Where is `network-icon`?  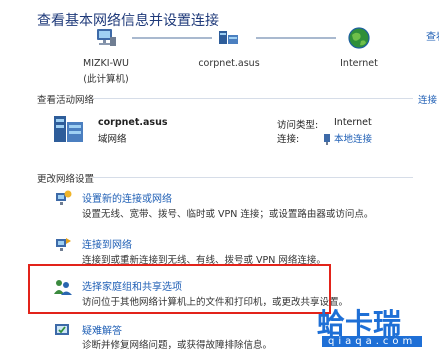
network-icon is located at coordinates (229, 38).